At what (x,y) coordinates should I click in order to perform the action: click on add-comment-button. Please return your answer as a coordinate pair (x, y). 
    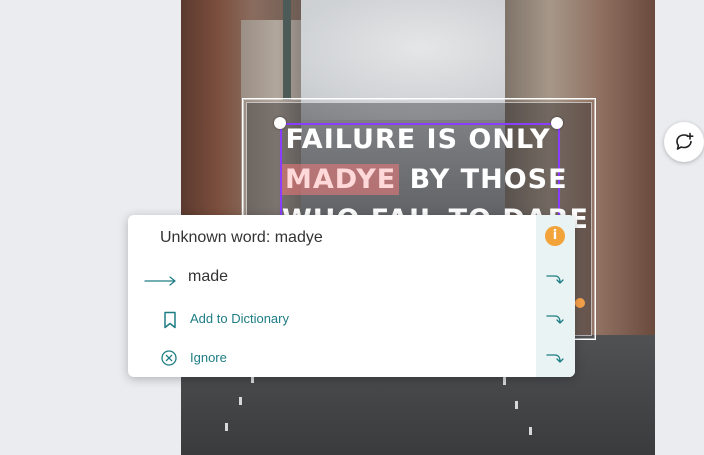
    Looking at the image, I should click on (684, 142).